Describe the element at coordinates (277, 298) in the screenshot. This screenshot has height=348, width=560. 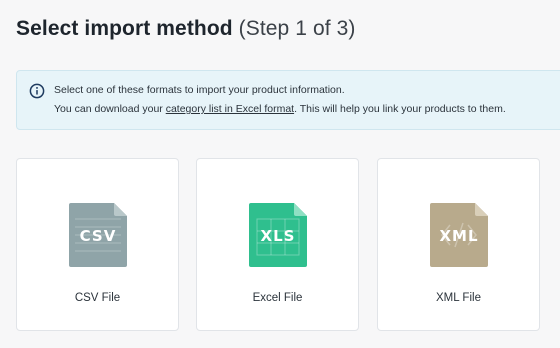
I see `excel-card-label: Excel File` at that location.